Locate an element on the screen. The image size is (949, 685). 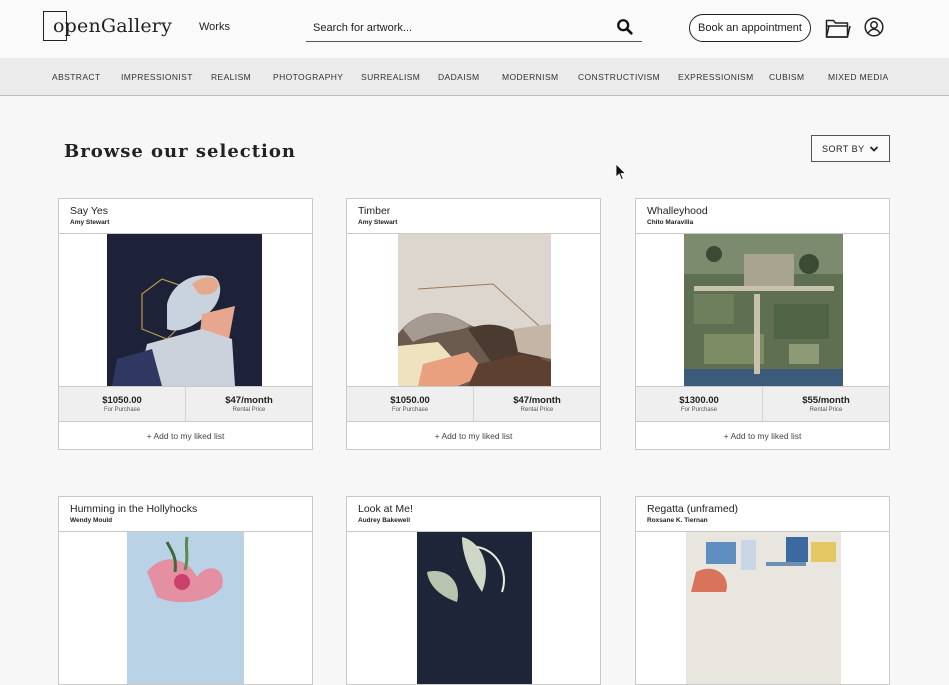
artwork-say-yes-image is located at coordinates (184, 310).